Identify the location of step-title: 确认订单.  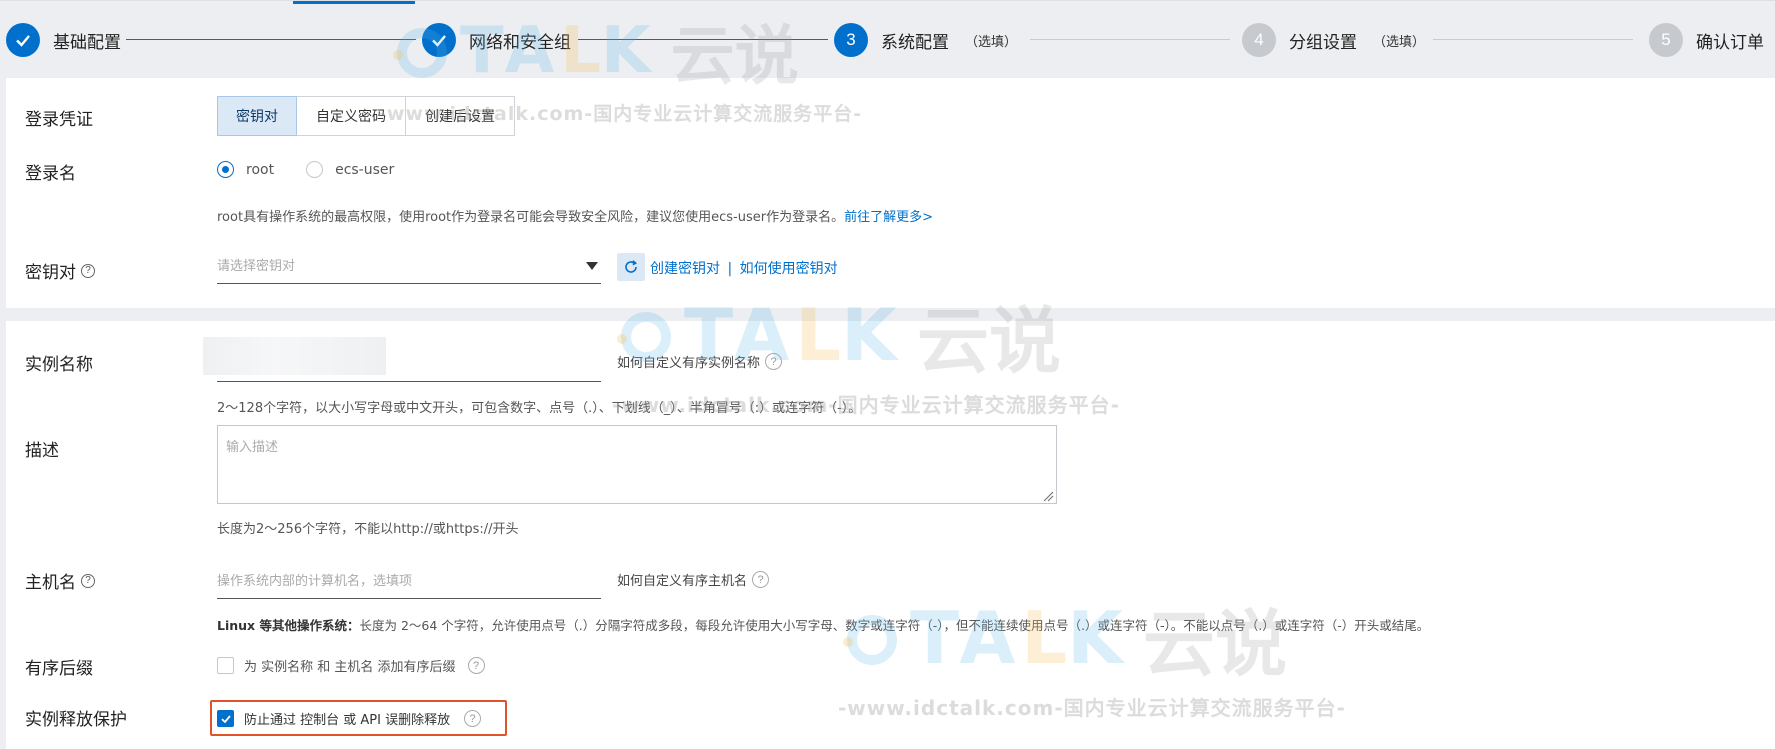
(1730, 42).